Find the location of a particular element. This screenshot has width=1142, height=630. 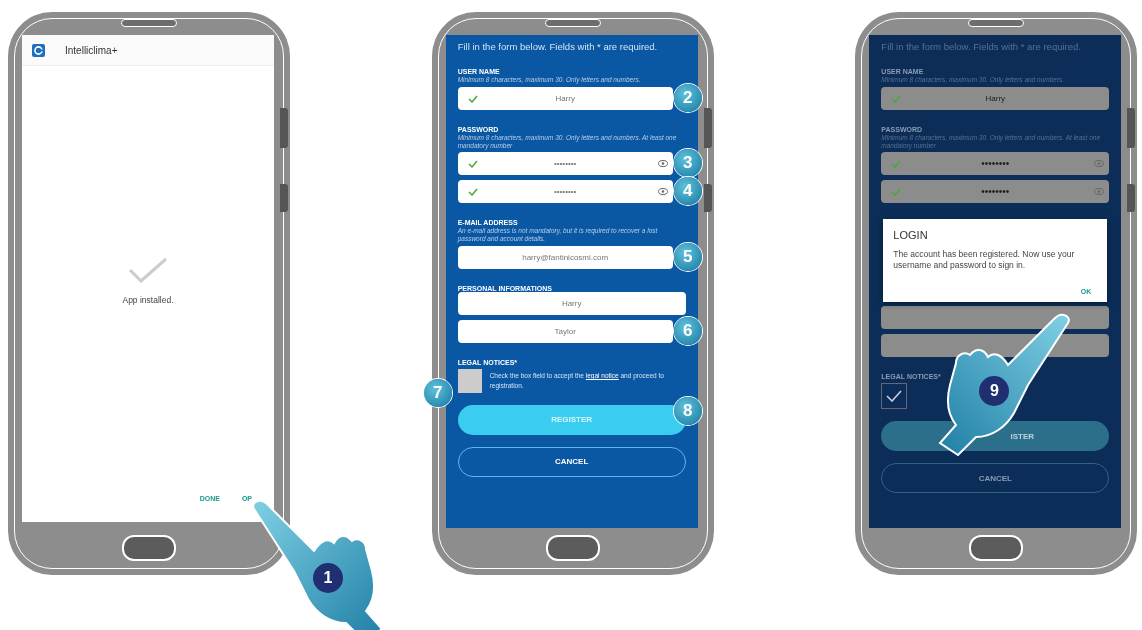

dialog-message: The account has been registered. Now use your username and password to sign in. is located at coordinates (984, 260).